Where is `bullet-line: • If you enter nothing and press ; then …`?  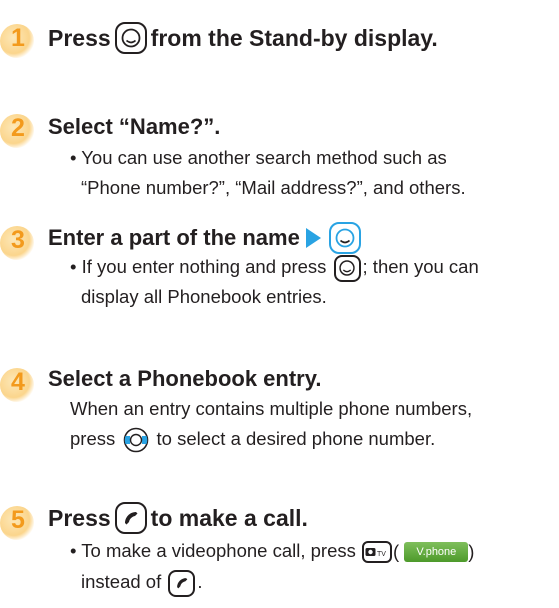
bullet-line: • If you enter nothing and press ; then … is located at coordinates (305, 267).